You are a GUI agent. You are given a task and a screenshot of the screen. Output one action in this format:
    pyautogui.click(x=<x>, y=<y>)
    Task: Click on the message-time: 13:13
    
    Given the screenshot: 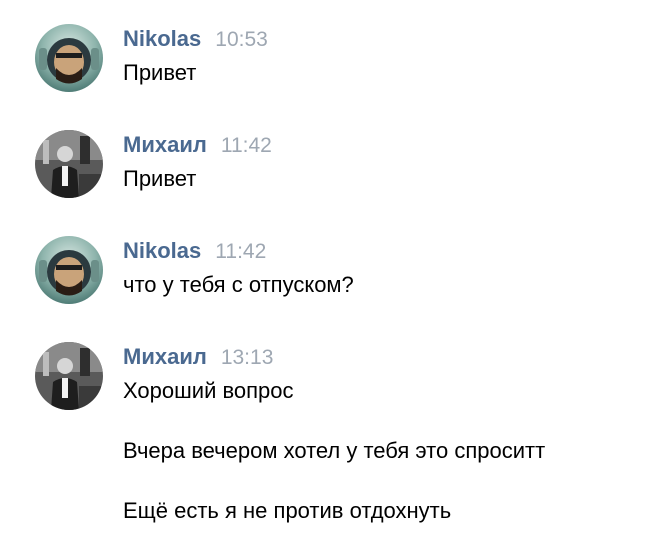 What is the action you would take?
    pyautogui.click(x=247, y=357)
    